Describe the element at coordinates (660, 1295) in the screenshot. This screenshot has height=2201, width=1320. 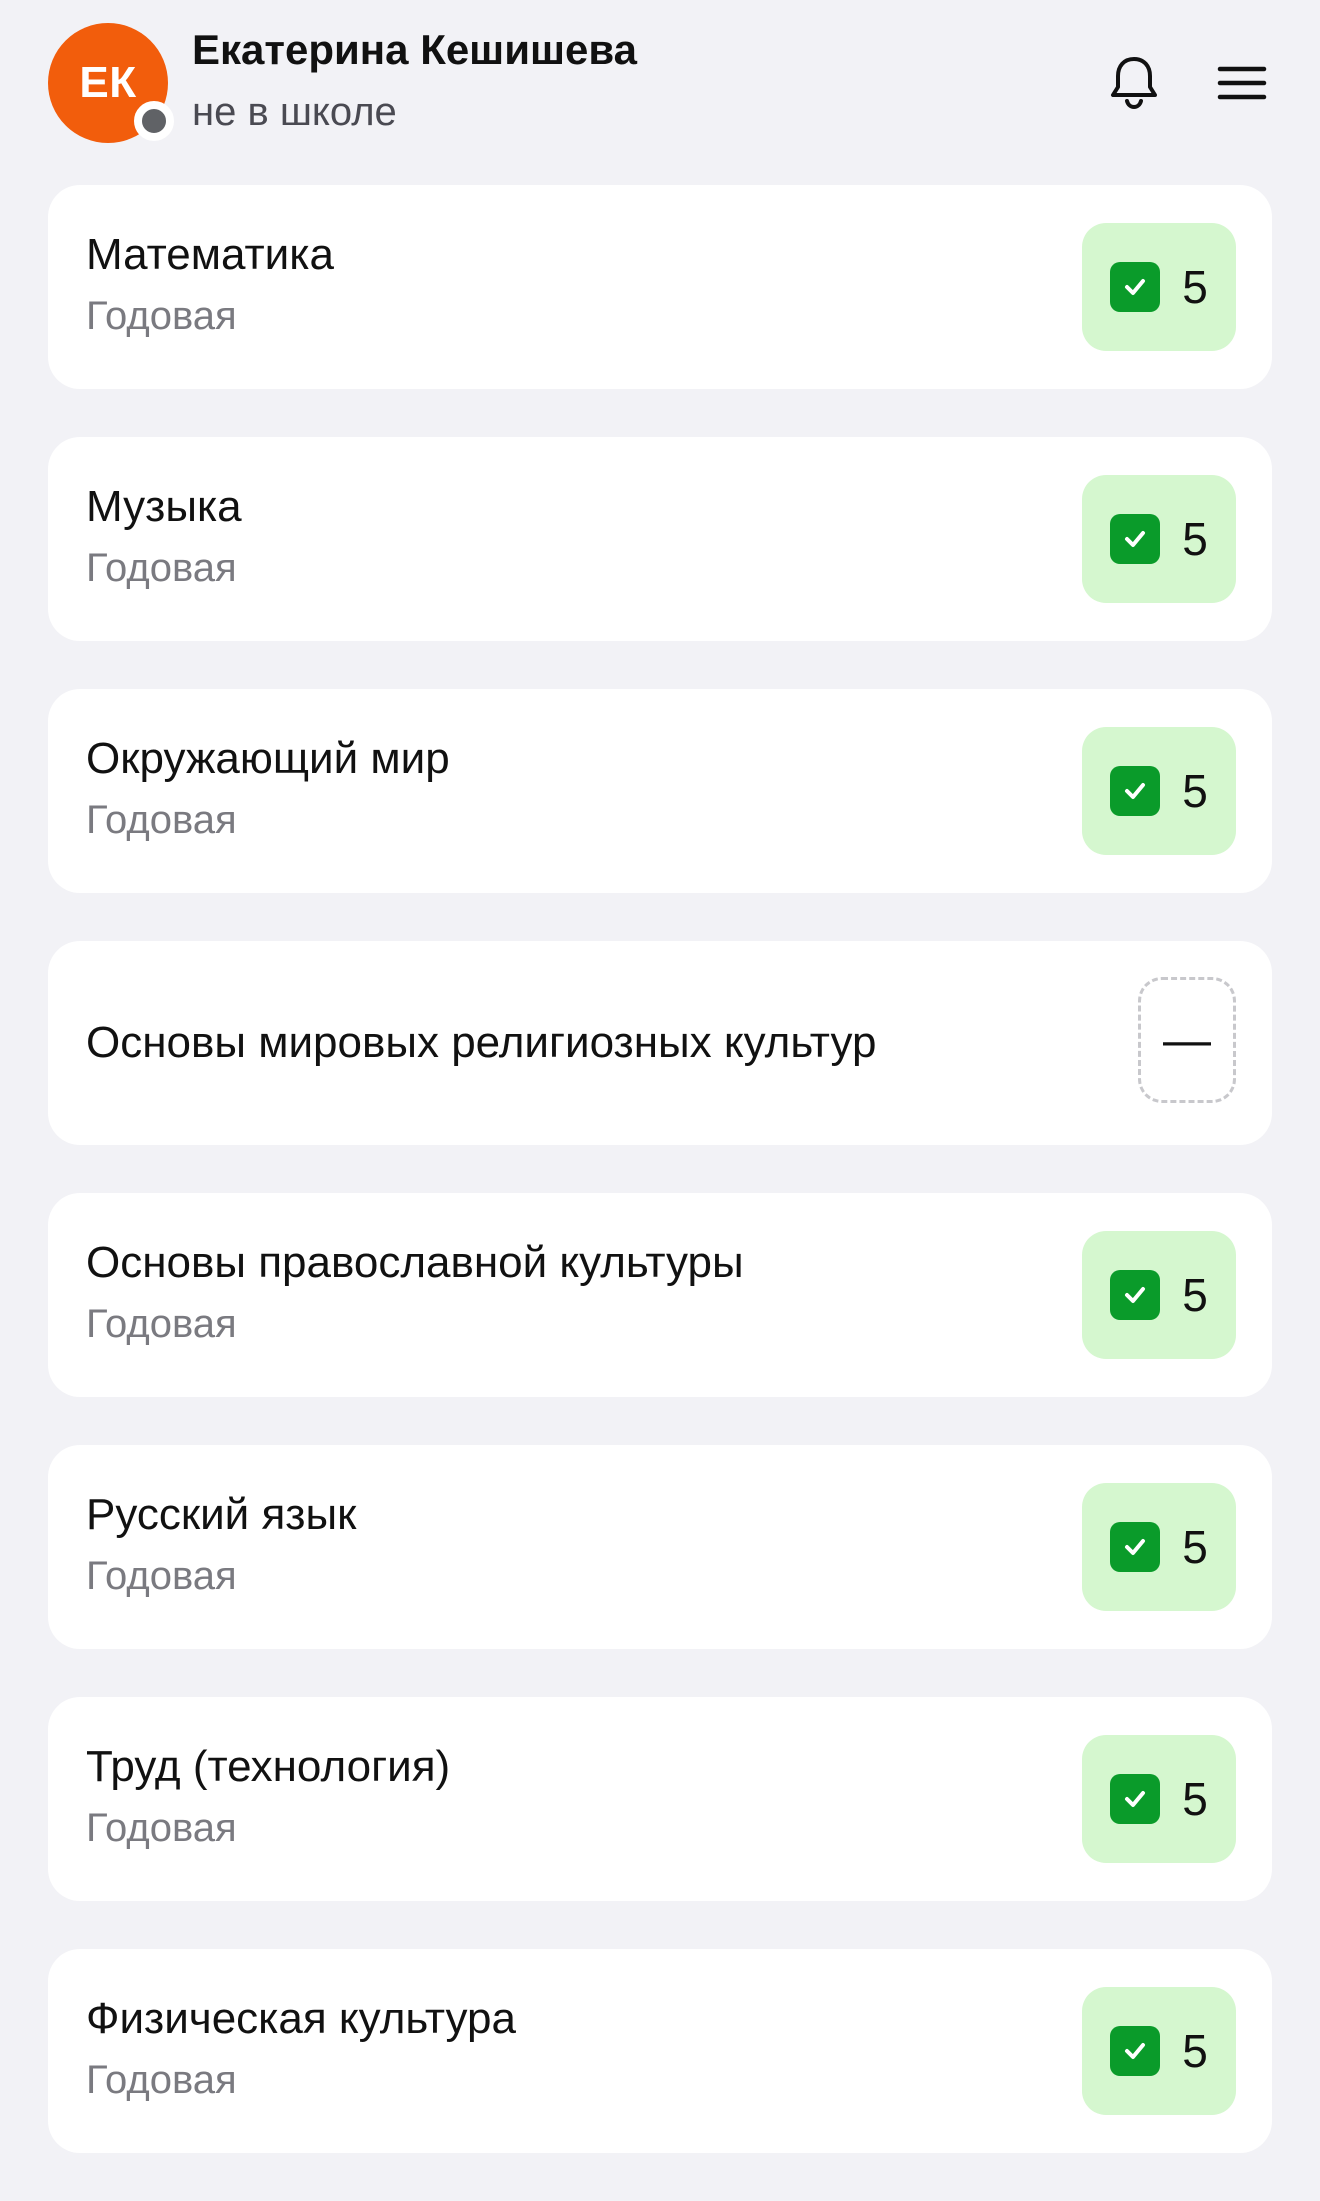
I see `subject-card: Основы православной культуры Годовая 5` at that location.